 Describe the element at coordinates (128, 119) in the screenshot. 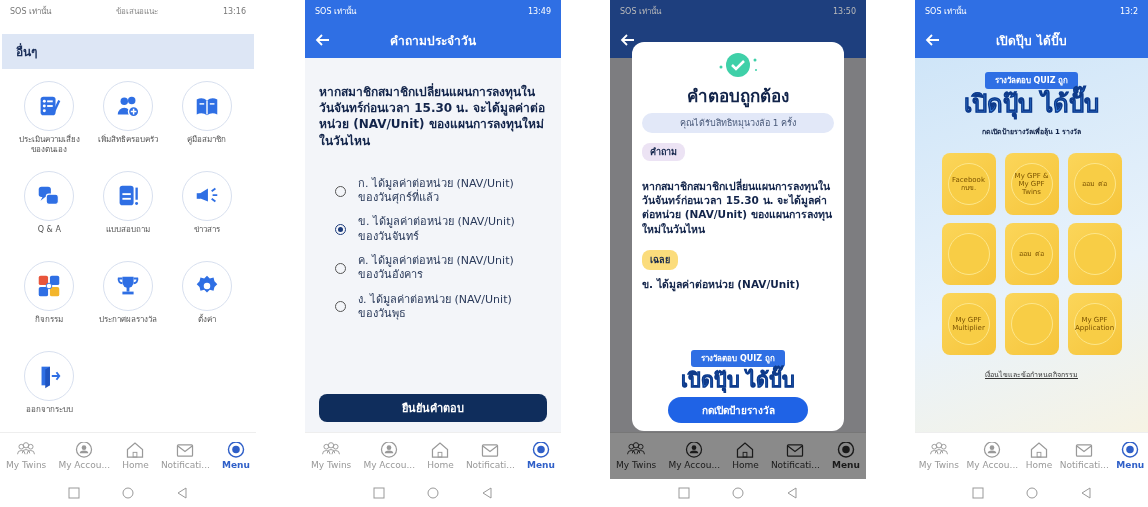

I see `menu-item: เพิ่มสิทธิครอบครัว` at that location.